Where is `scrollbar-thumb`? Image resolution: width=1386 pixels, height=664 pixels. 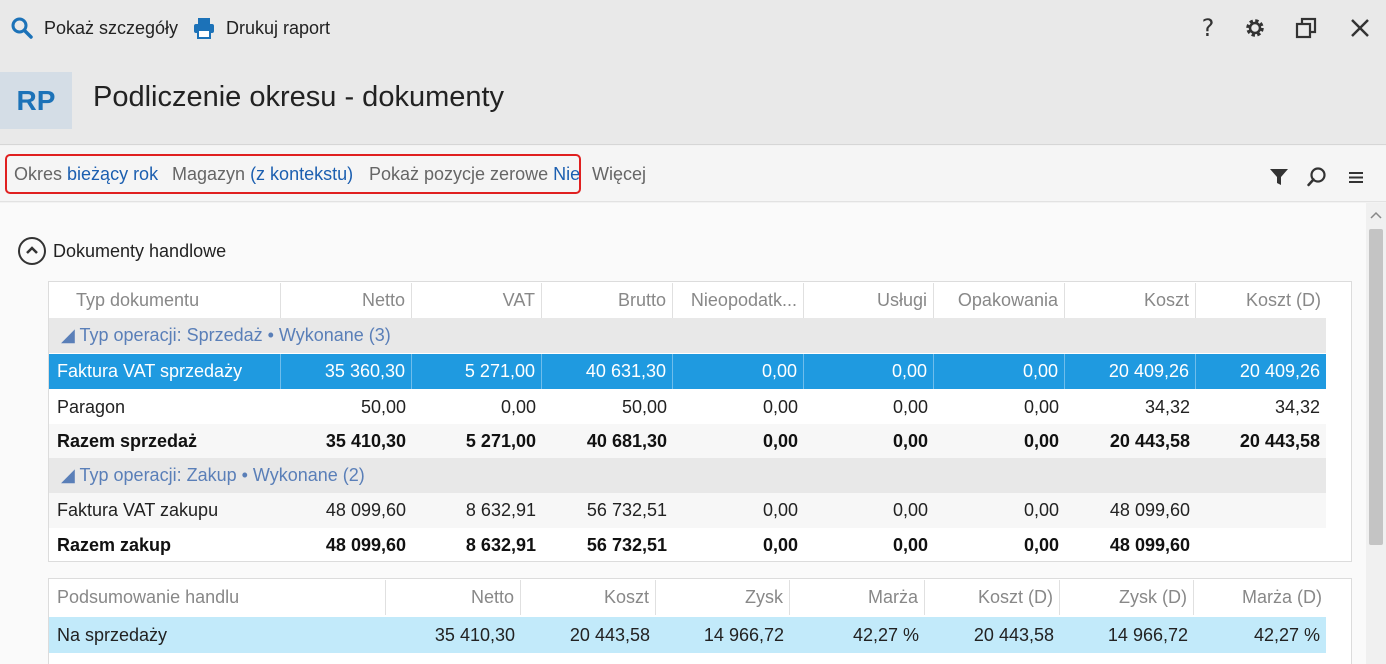 scrollbar-thumb is located at coordinates (1376, 387).